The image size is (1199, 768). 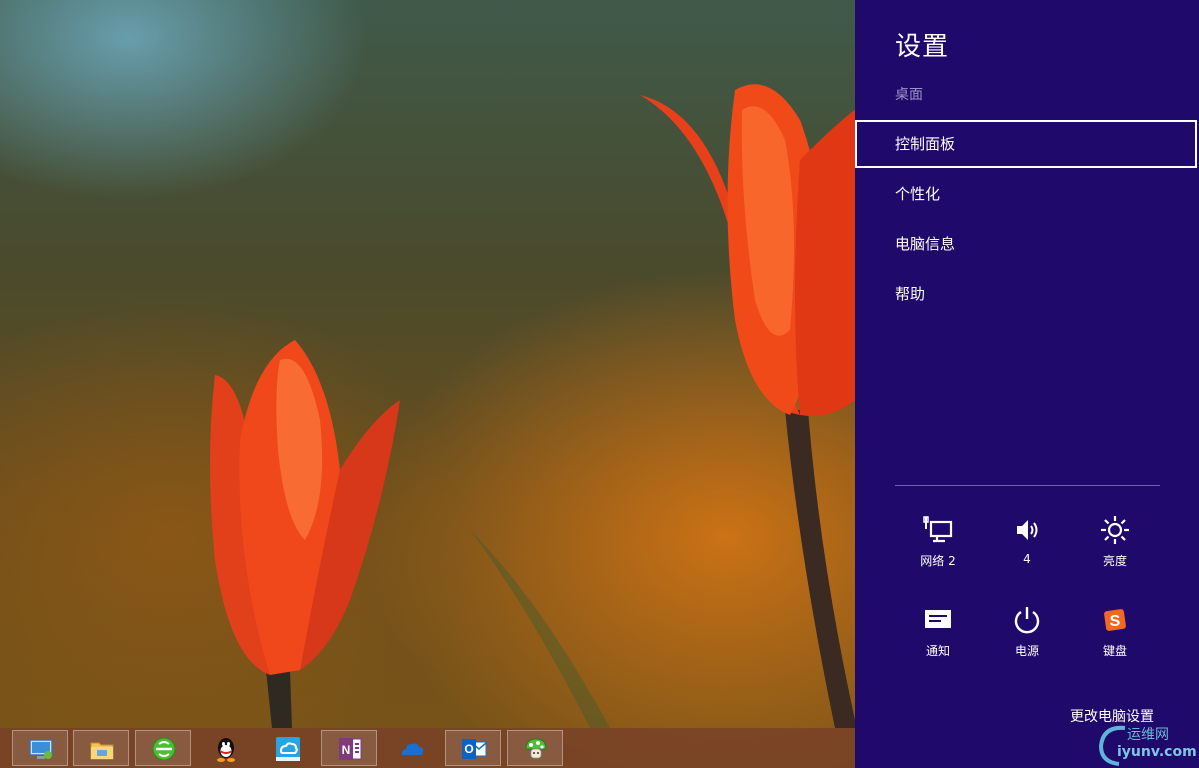 I want to click on charm-context-label: 桌面, so click(x=909, y=95).